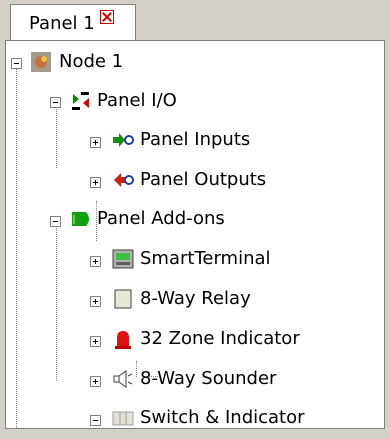 The width and height of the screenshot is (390, 439). Describe the element at coordinates (124, 180) in the screenshot. I see `output-arrow-icon` at that location.